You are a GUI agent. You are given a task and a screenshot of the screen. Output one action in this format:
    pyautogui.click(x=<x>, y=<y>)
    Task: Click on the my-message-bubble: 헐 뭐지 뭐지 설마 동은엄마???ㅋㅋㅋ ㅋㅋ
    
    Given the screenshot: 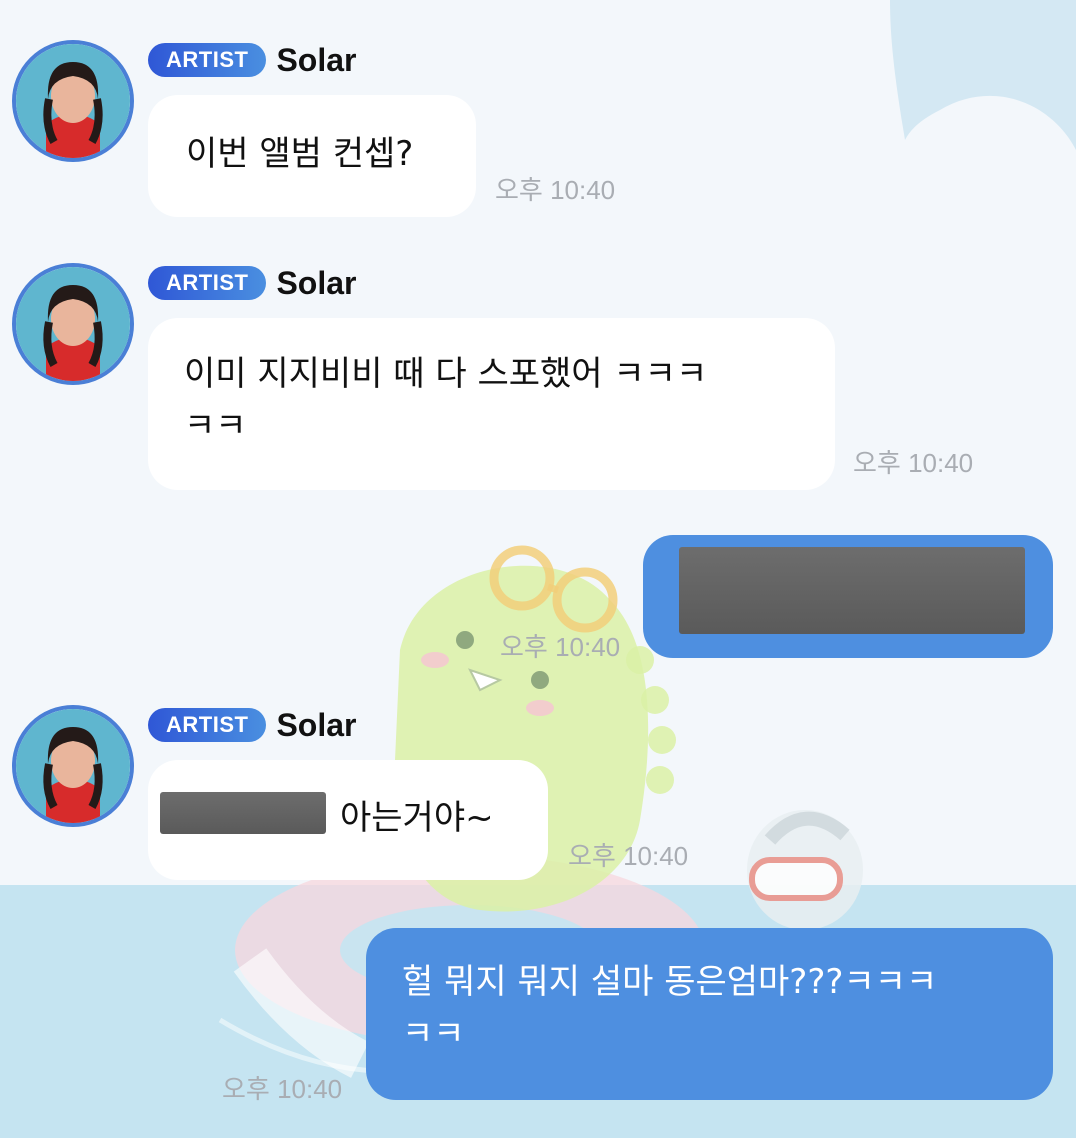 What is the action you would take?
    pyautogui.click(x=709, y=1014)
    